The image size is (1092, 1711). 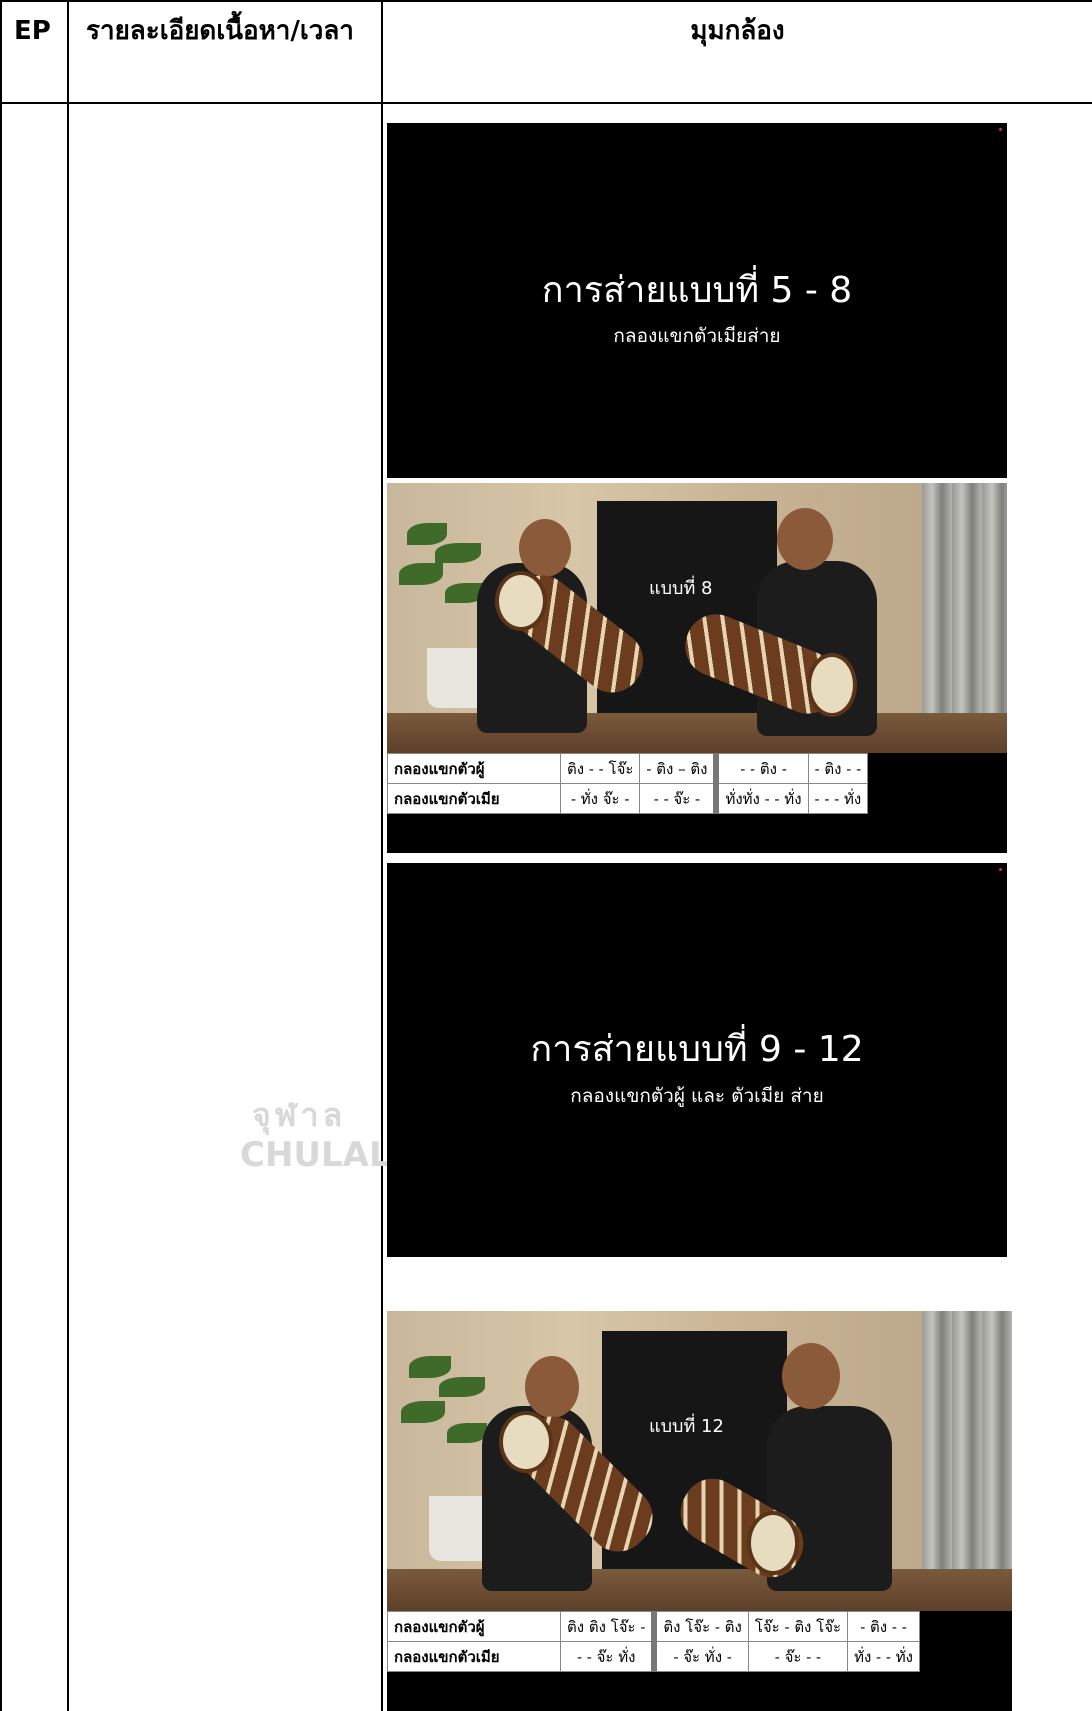 I want to click on watermark-latin: CHULAL, so click(x=315, y=1155).